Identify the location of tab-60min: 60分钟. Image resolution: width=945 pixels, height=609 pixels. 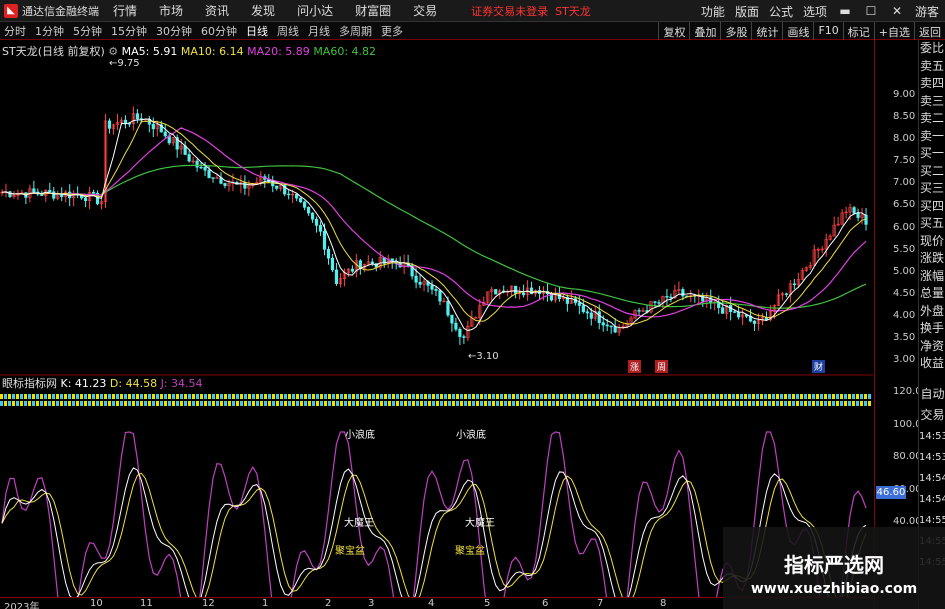
(219, 31).